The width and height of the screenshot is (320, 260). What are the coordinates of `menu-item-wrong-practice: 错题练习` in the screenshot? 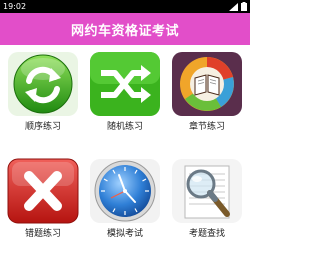 It's located at (43, 197).